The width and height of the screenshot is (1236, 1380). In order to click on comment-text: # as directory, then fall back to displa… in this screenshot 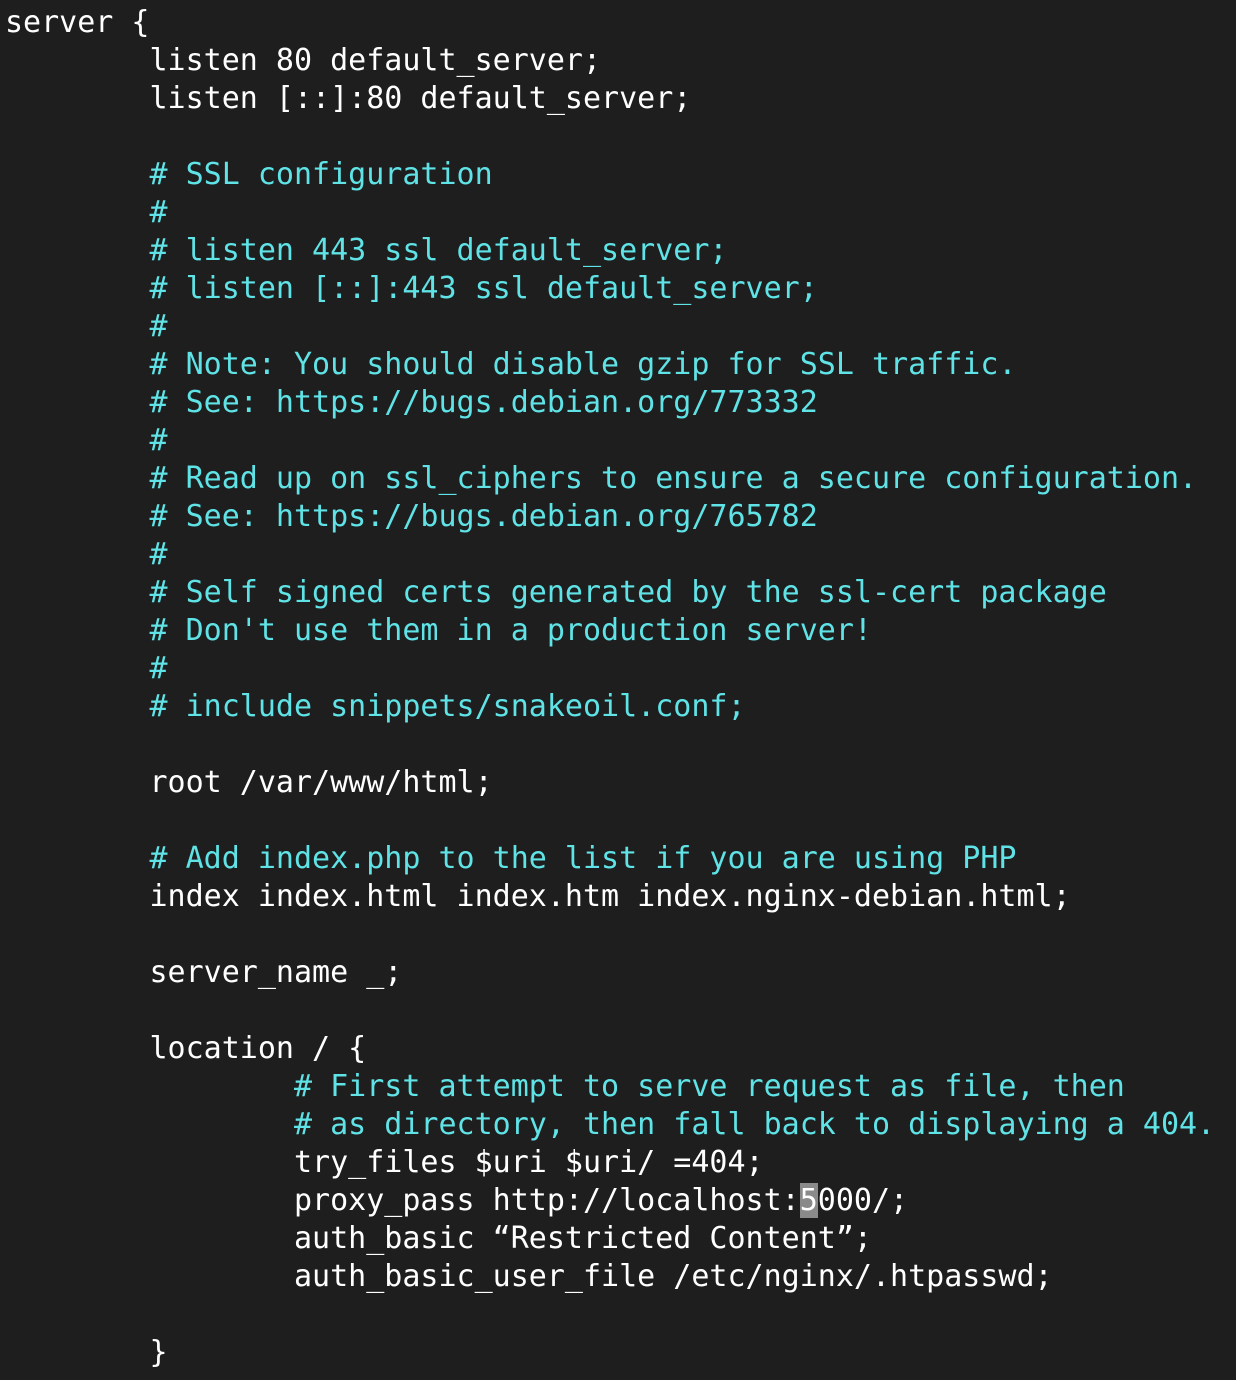, I will do `click(754, 1124)`.